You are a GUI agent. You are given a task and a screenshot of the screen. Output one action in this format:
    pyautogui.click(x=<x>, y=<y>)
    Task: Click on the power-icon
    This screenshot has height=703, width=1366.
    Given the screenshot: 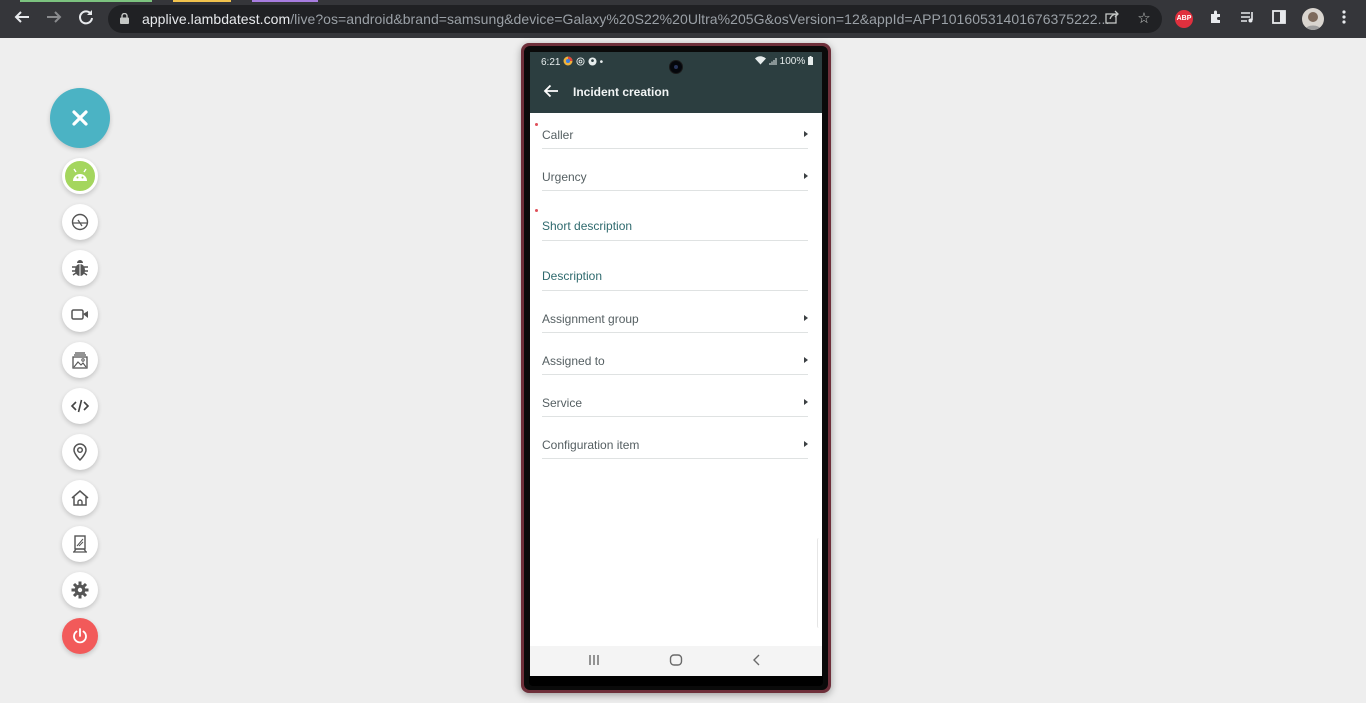 What is the action you would take?
    pyautogui.click(x=80, y=636)
    